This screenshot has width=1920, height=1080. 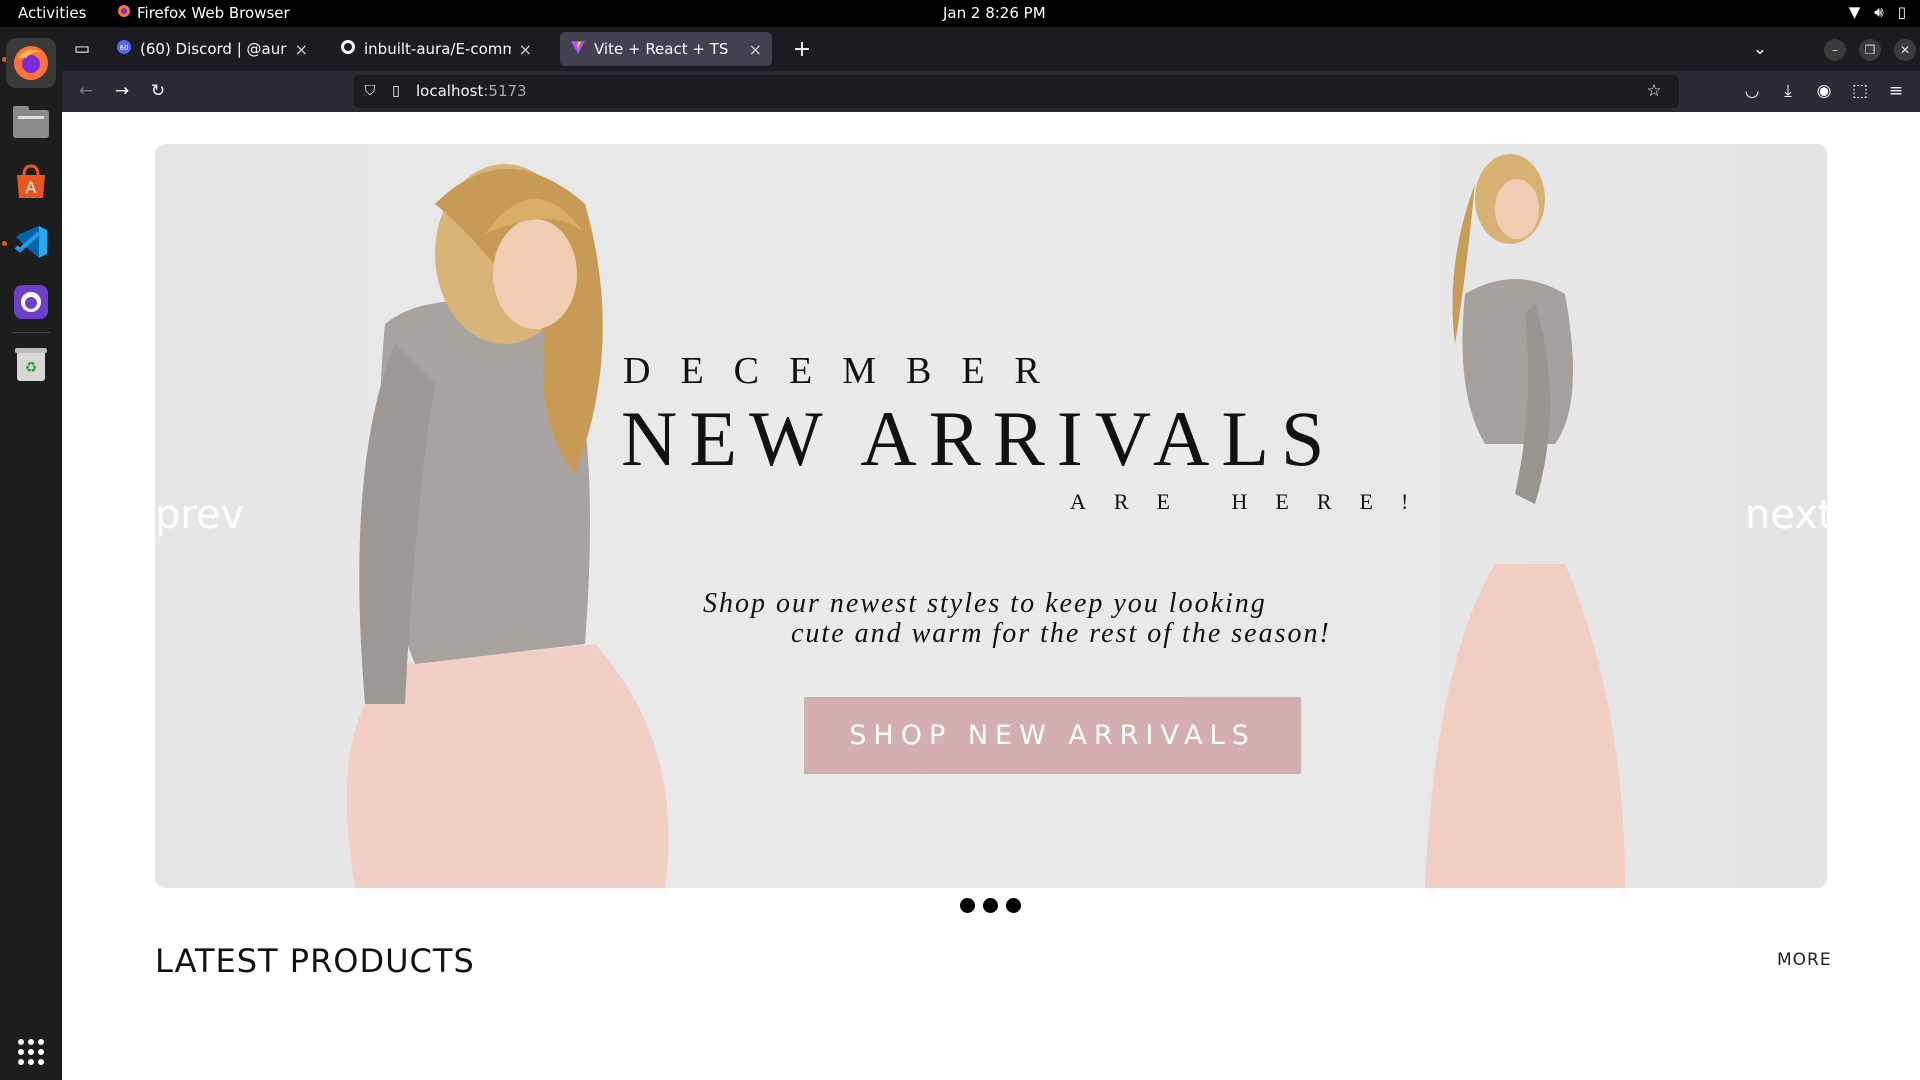 What do you see at coordinates (994, 13) in the screenshot?
I see `clock: Jan 2 8:26 PM` at bounding box center [994, 13].